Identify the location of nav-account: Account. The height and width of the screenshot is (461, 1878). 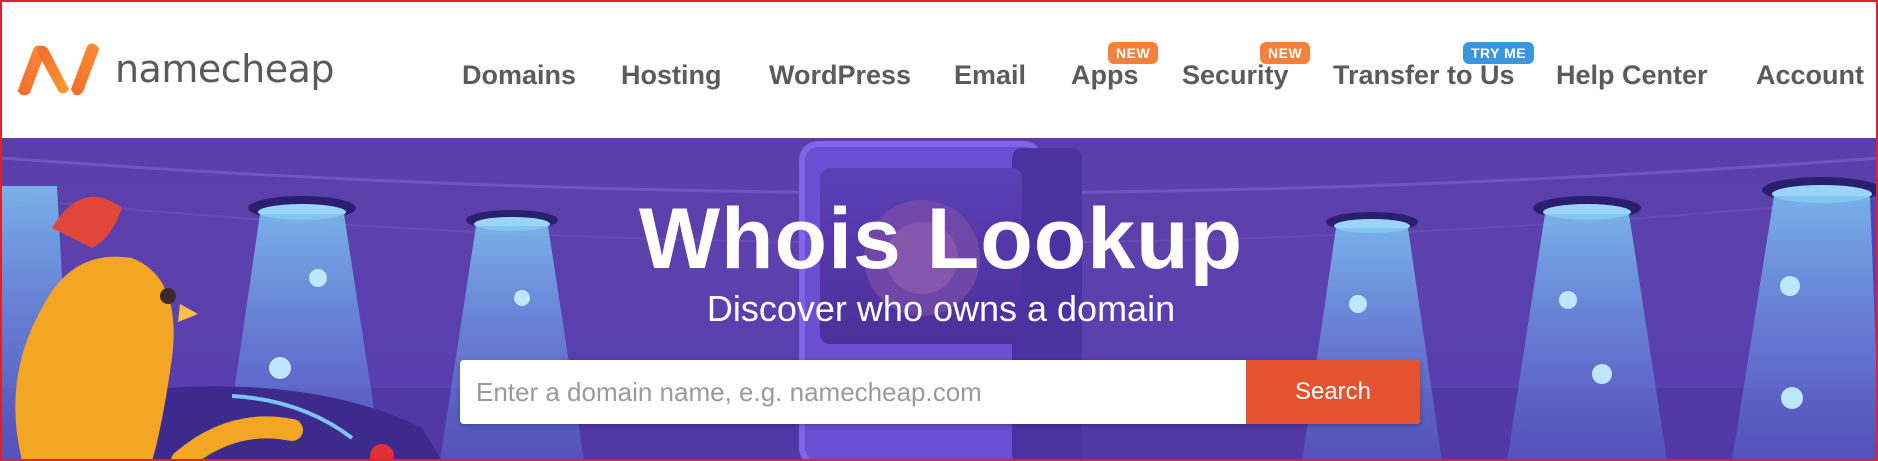
(1810, 75).